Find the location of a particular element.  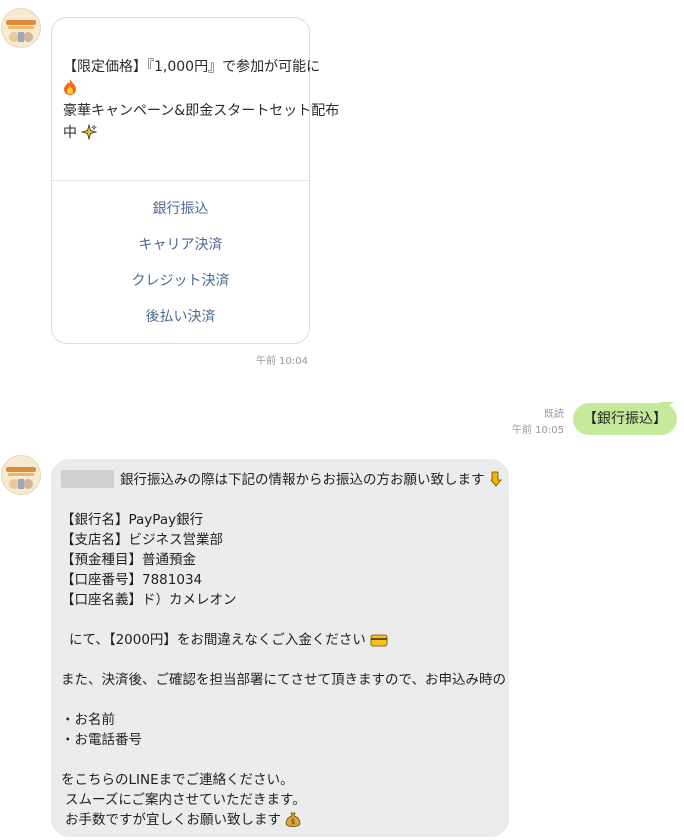

message-line: 【口座番号】7881034 is located at coordinates (132, 580).